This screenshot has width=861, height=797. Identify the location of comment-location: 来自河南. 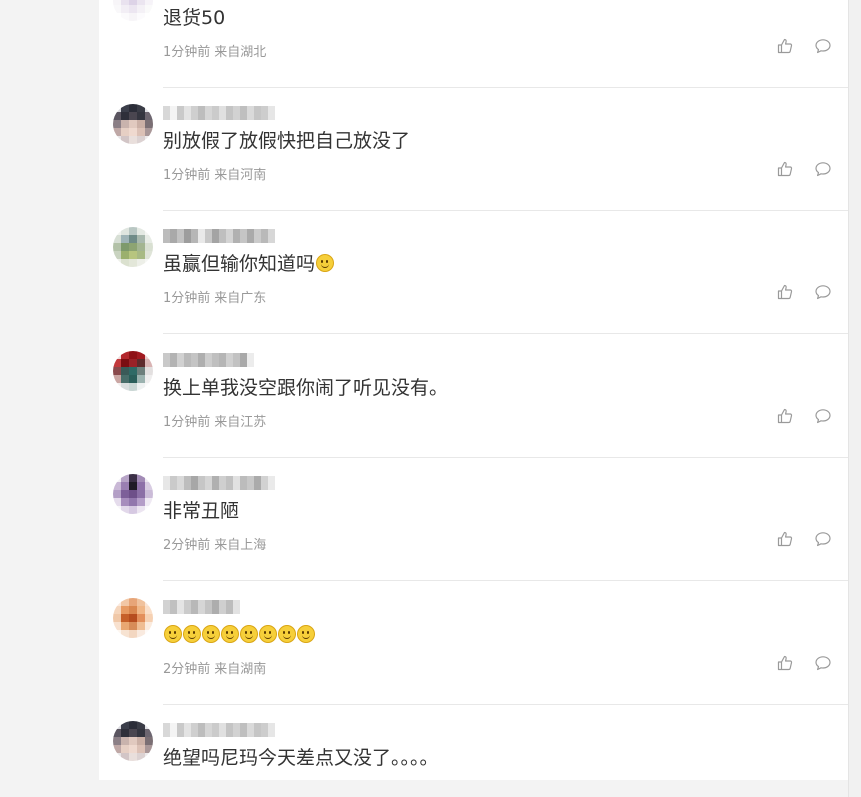
(240, 175).